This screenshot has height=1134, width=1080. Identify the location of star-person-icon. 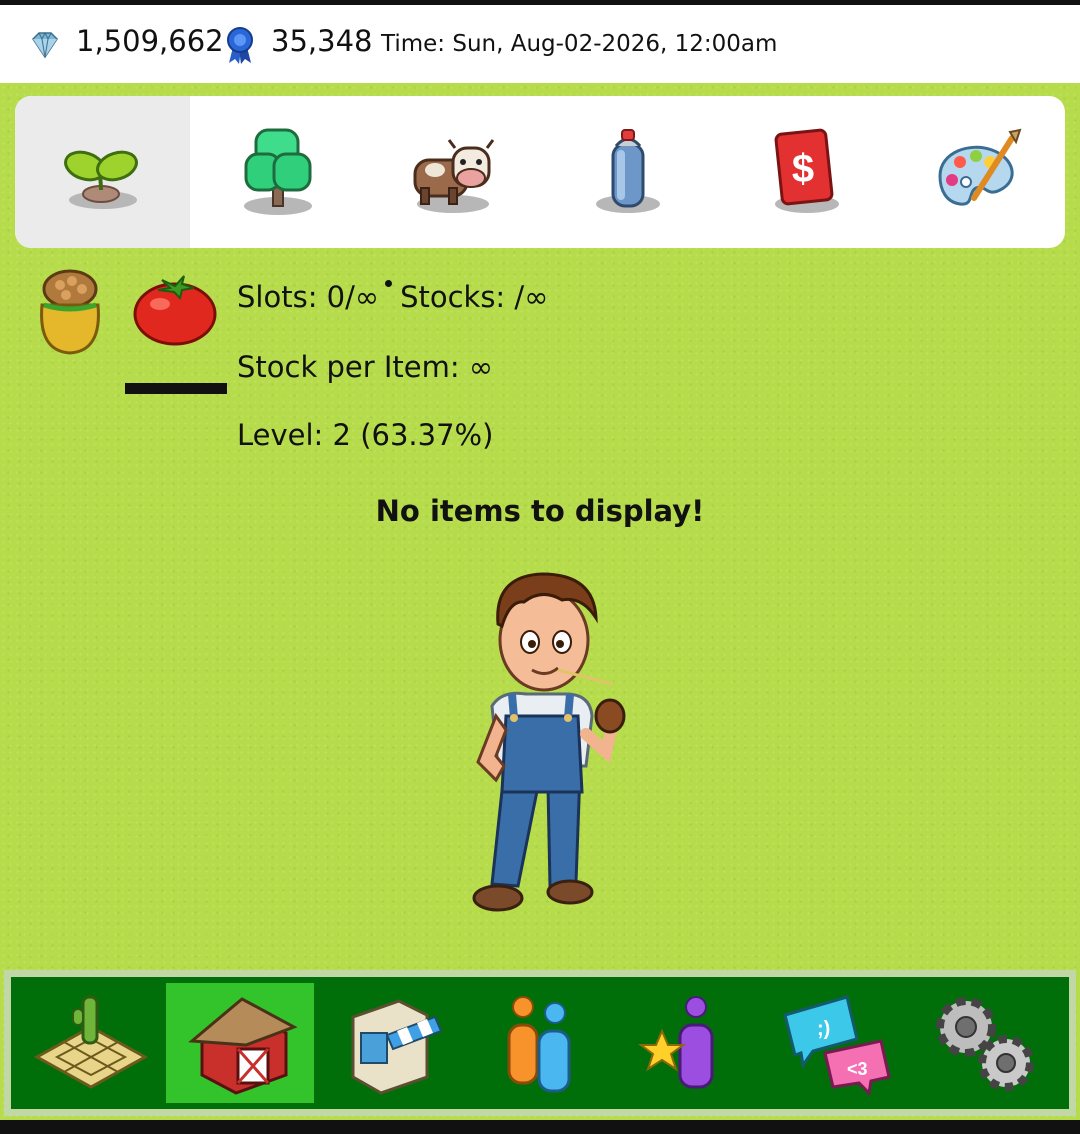
(676, 1042).